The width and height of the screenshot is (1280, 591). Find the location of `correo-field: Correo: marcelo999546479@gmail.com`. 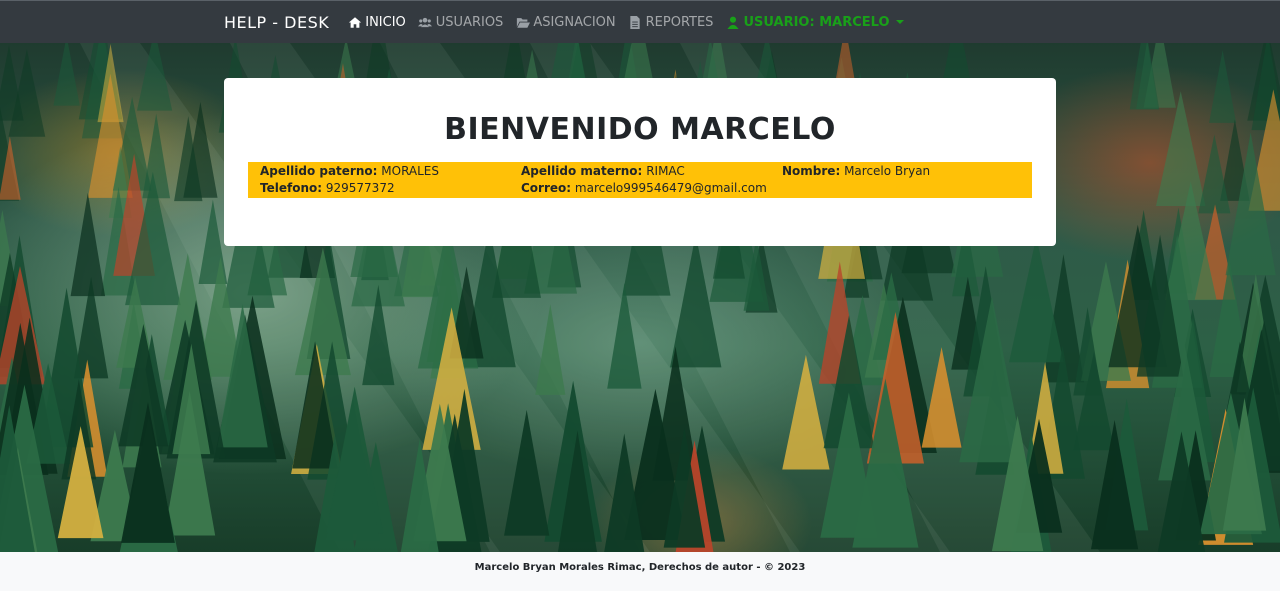

correo-field: Correo: marcelo999546479@gmail.com is located at coordinates (651, 188).